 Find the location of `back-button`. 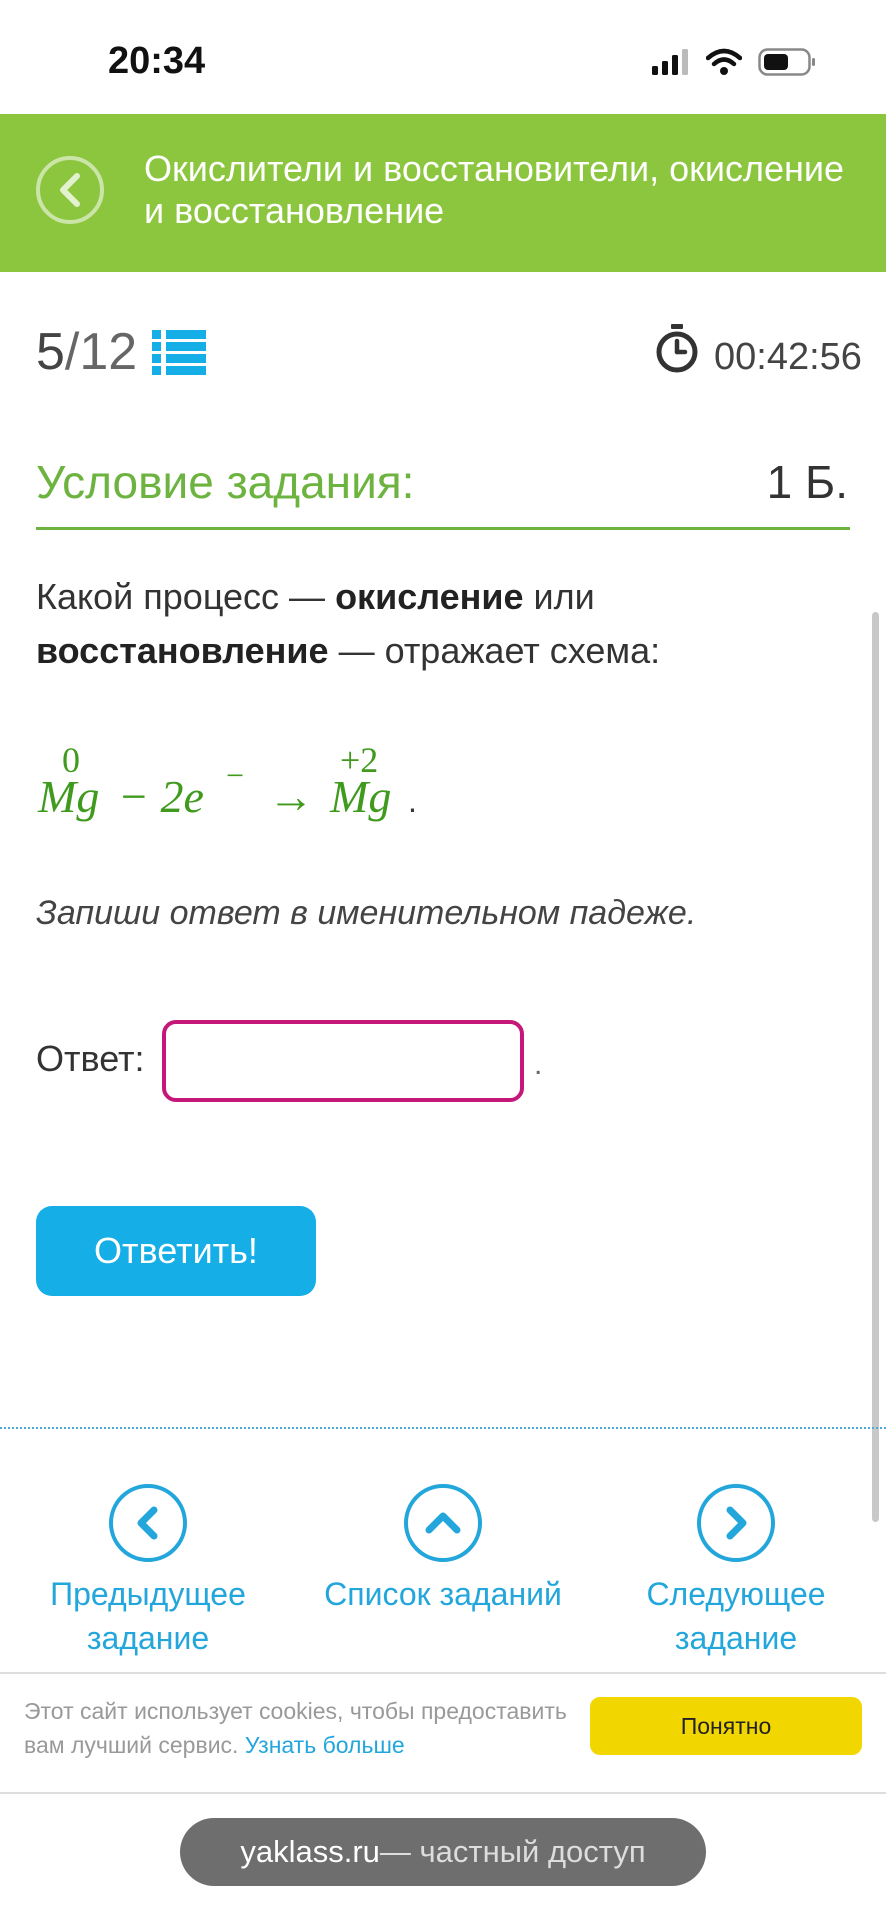

back-button is located at coordinates (70, 190).